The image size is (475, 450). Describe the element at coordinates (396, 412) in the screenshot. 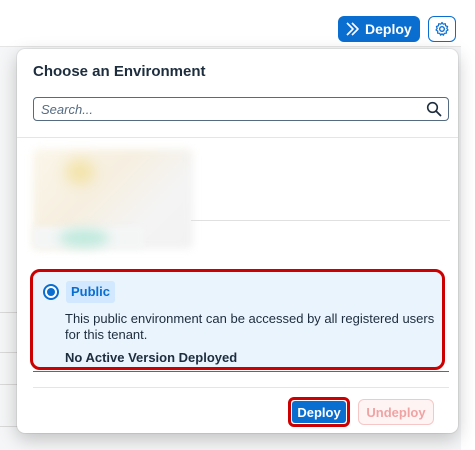

I see `undeploy-button: Undeploy` at that location.